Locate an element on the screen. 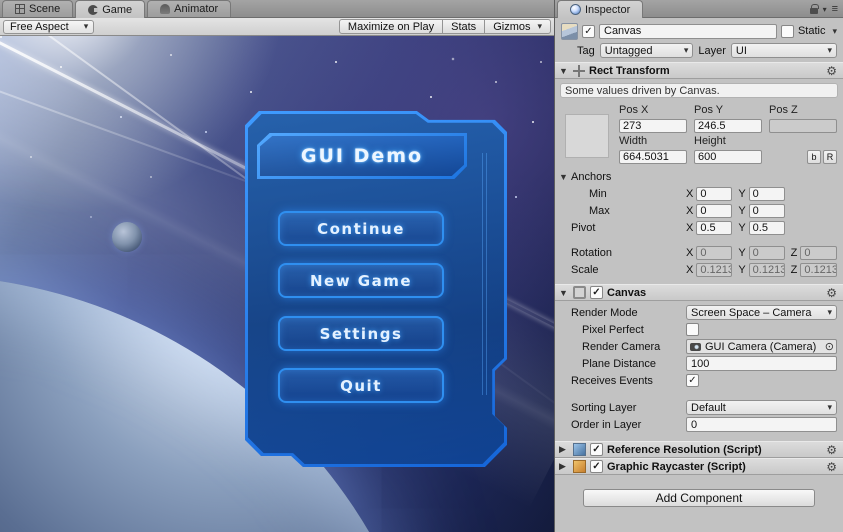 The height and width of the screenshot is (532, 843). render-mode-row: Render Mode Screen Space – Camera ▾ is located at coordinates (699, 312).